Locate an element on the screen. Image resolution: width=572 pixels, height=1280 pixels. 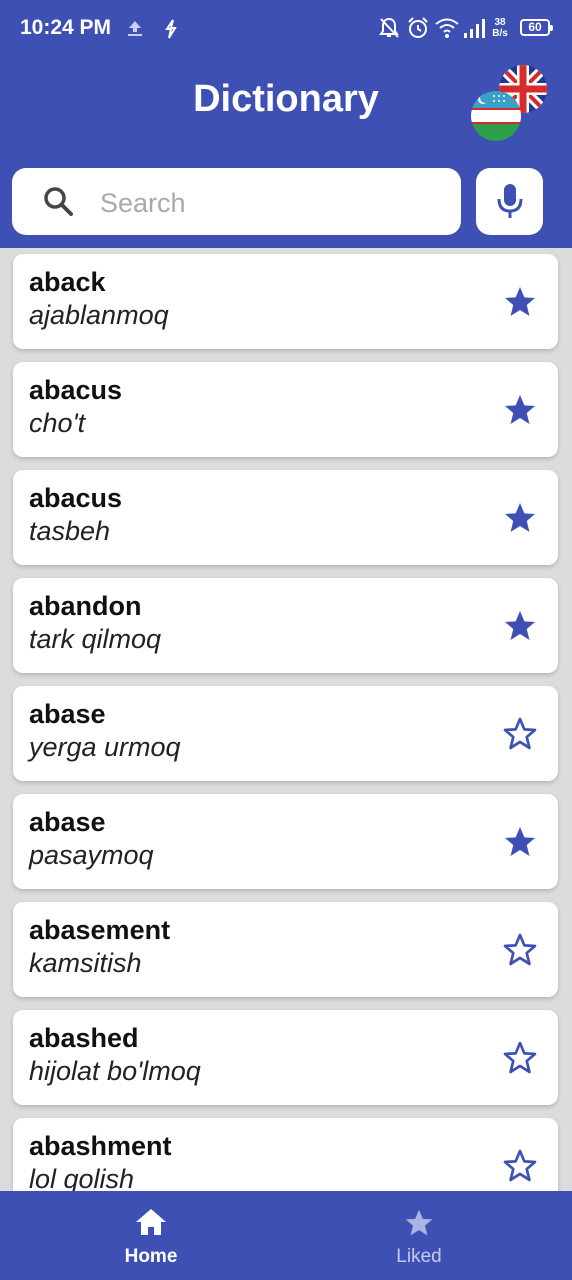
battery-level: 60 is located at coordinates (535, 27).